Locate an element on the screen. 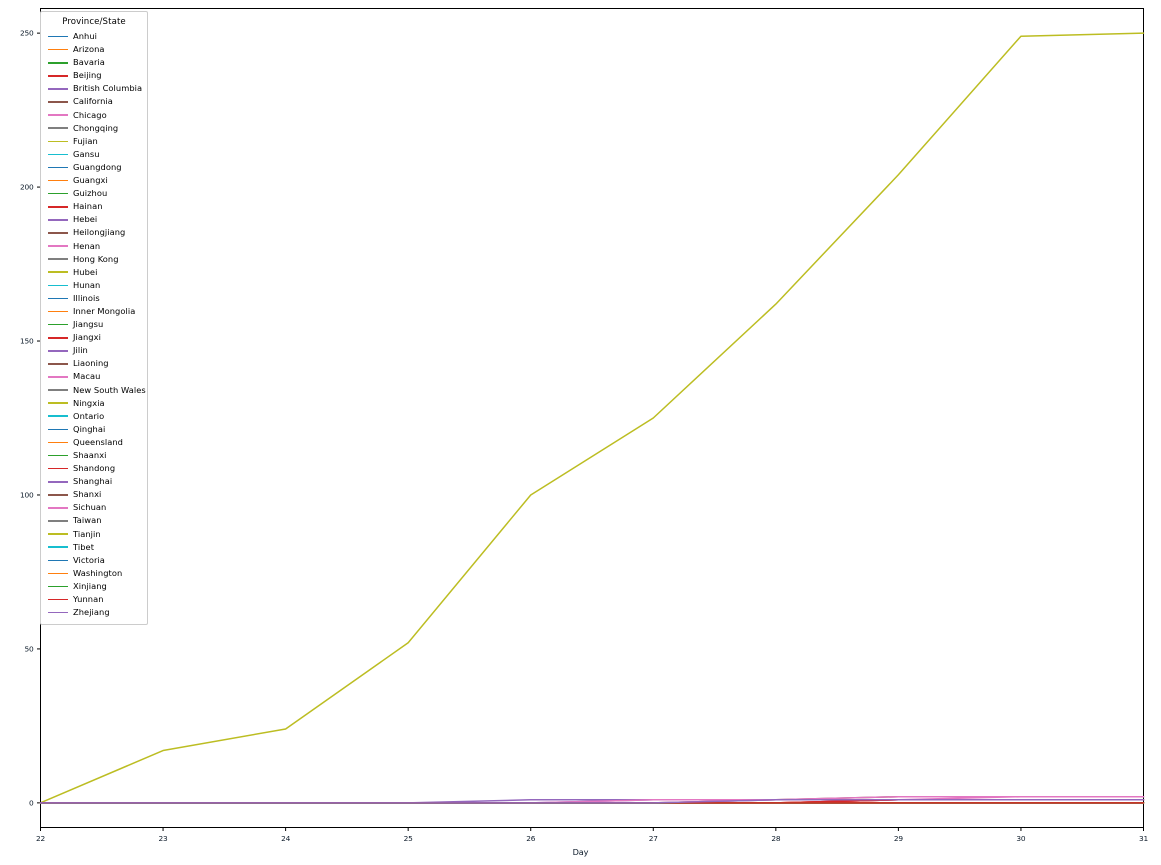 This screenshot has height=865, width=1161. legend-item: Guangdong is located at coordinates (94, 167).